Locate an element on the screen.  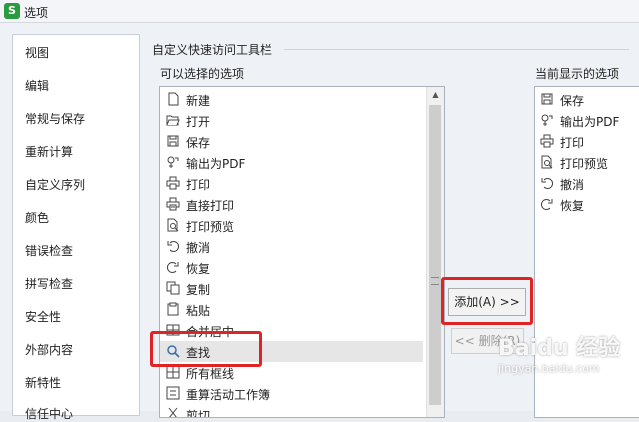
copy-icon is located at coordinates (173, 288).